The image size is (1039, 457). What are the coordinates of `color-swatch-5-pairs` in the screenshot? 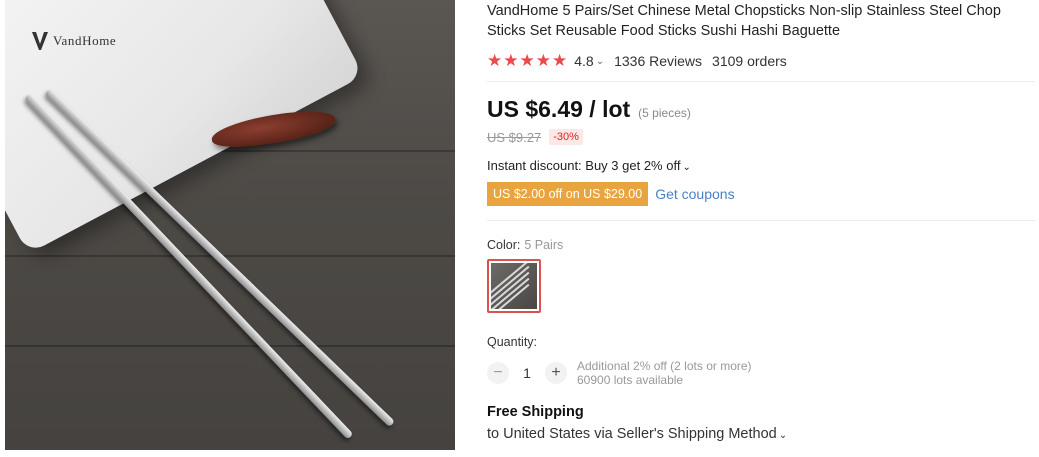 It's located at (514, 286).